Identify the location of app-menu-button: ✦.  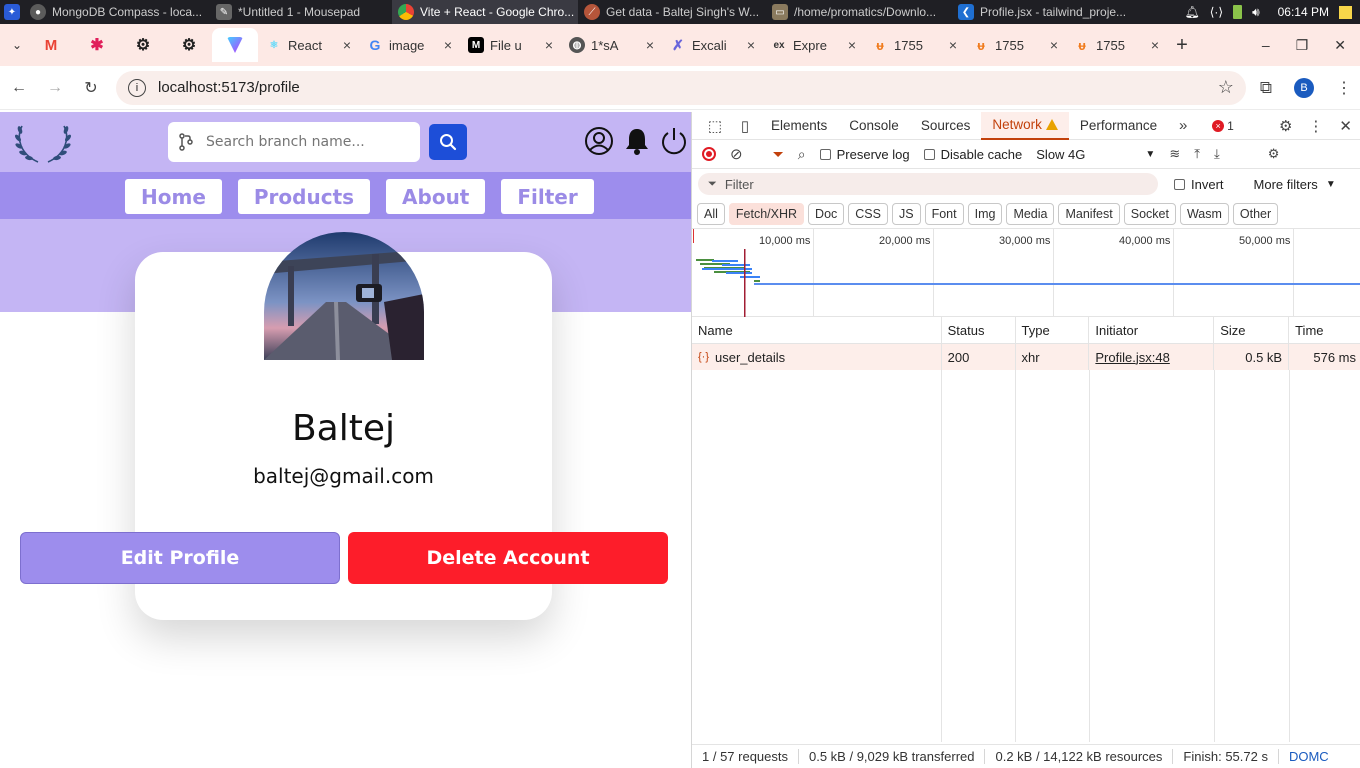
(12, 12).